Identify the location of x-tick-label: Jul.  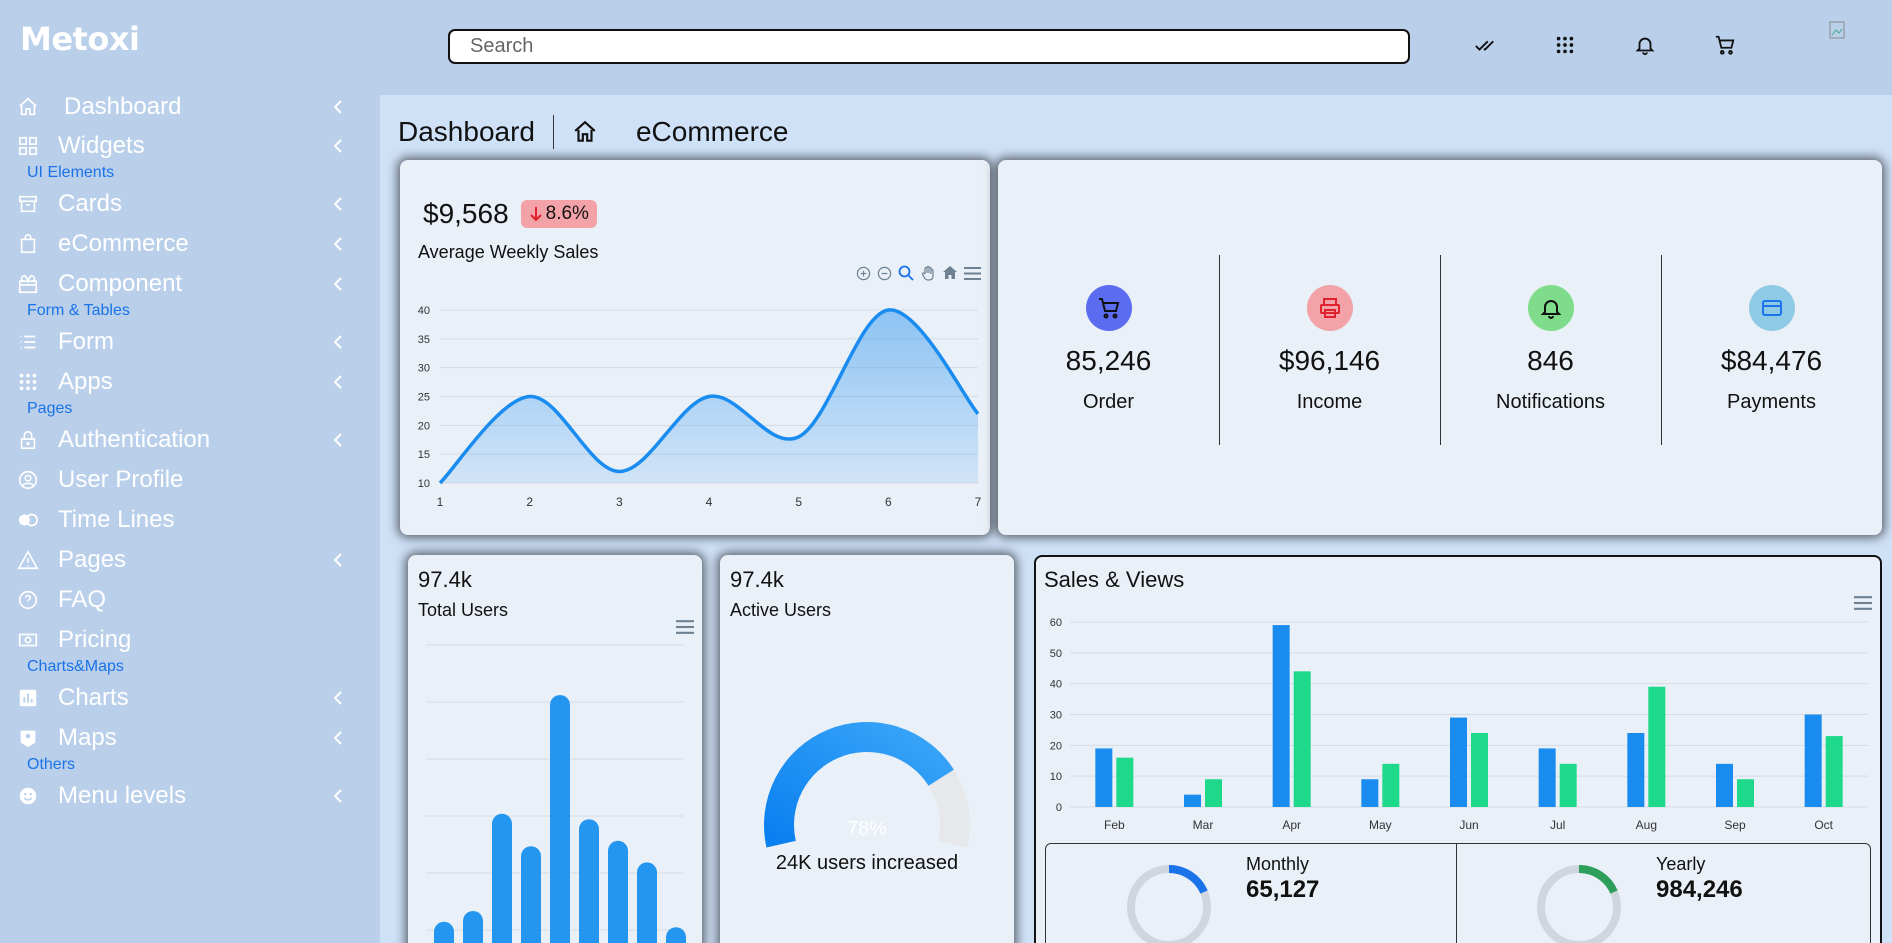
(1557, 825).